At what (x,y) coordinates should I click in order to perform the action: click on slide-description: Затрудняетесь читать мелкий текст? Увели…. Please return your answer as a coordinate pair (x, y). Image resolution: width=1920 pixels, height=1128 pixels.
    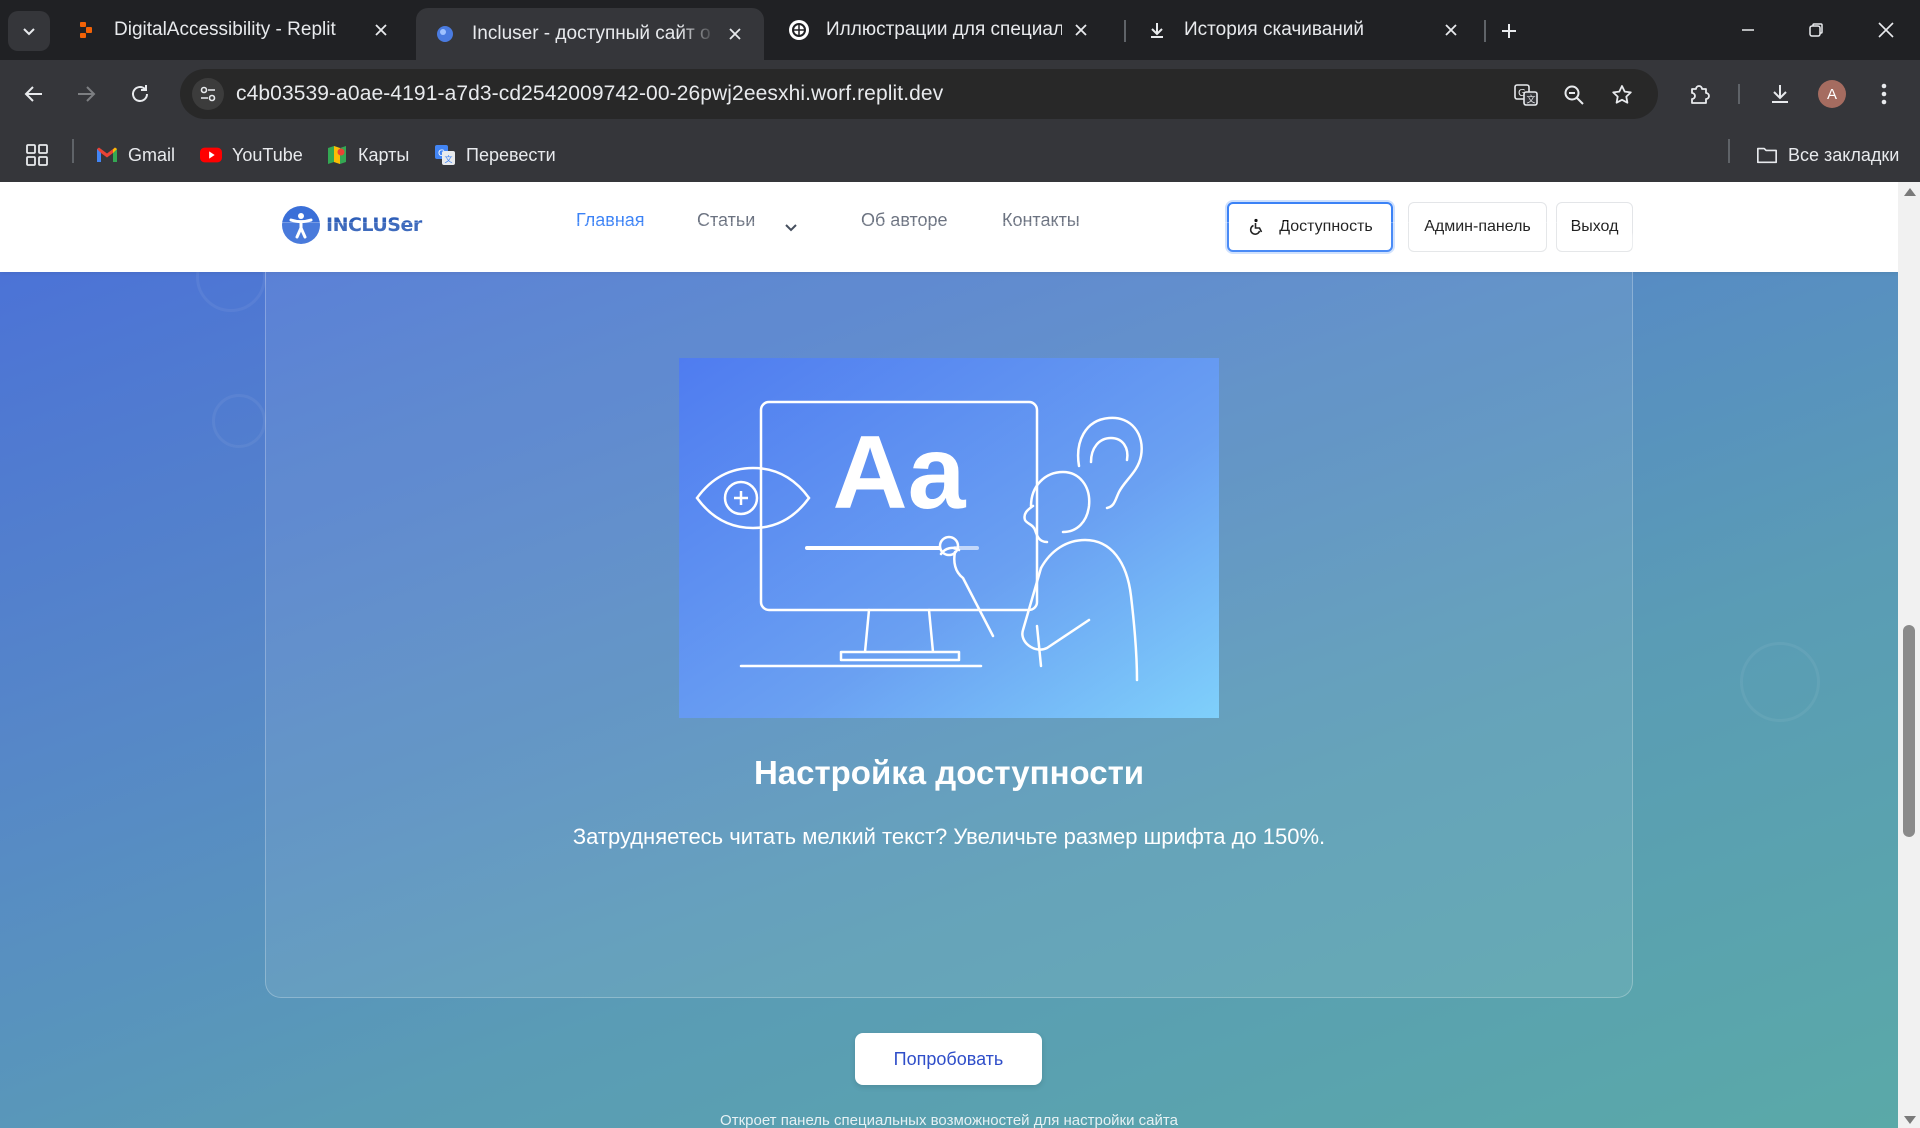
    Looking at the image, I should click on (949, 836).